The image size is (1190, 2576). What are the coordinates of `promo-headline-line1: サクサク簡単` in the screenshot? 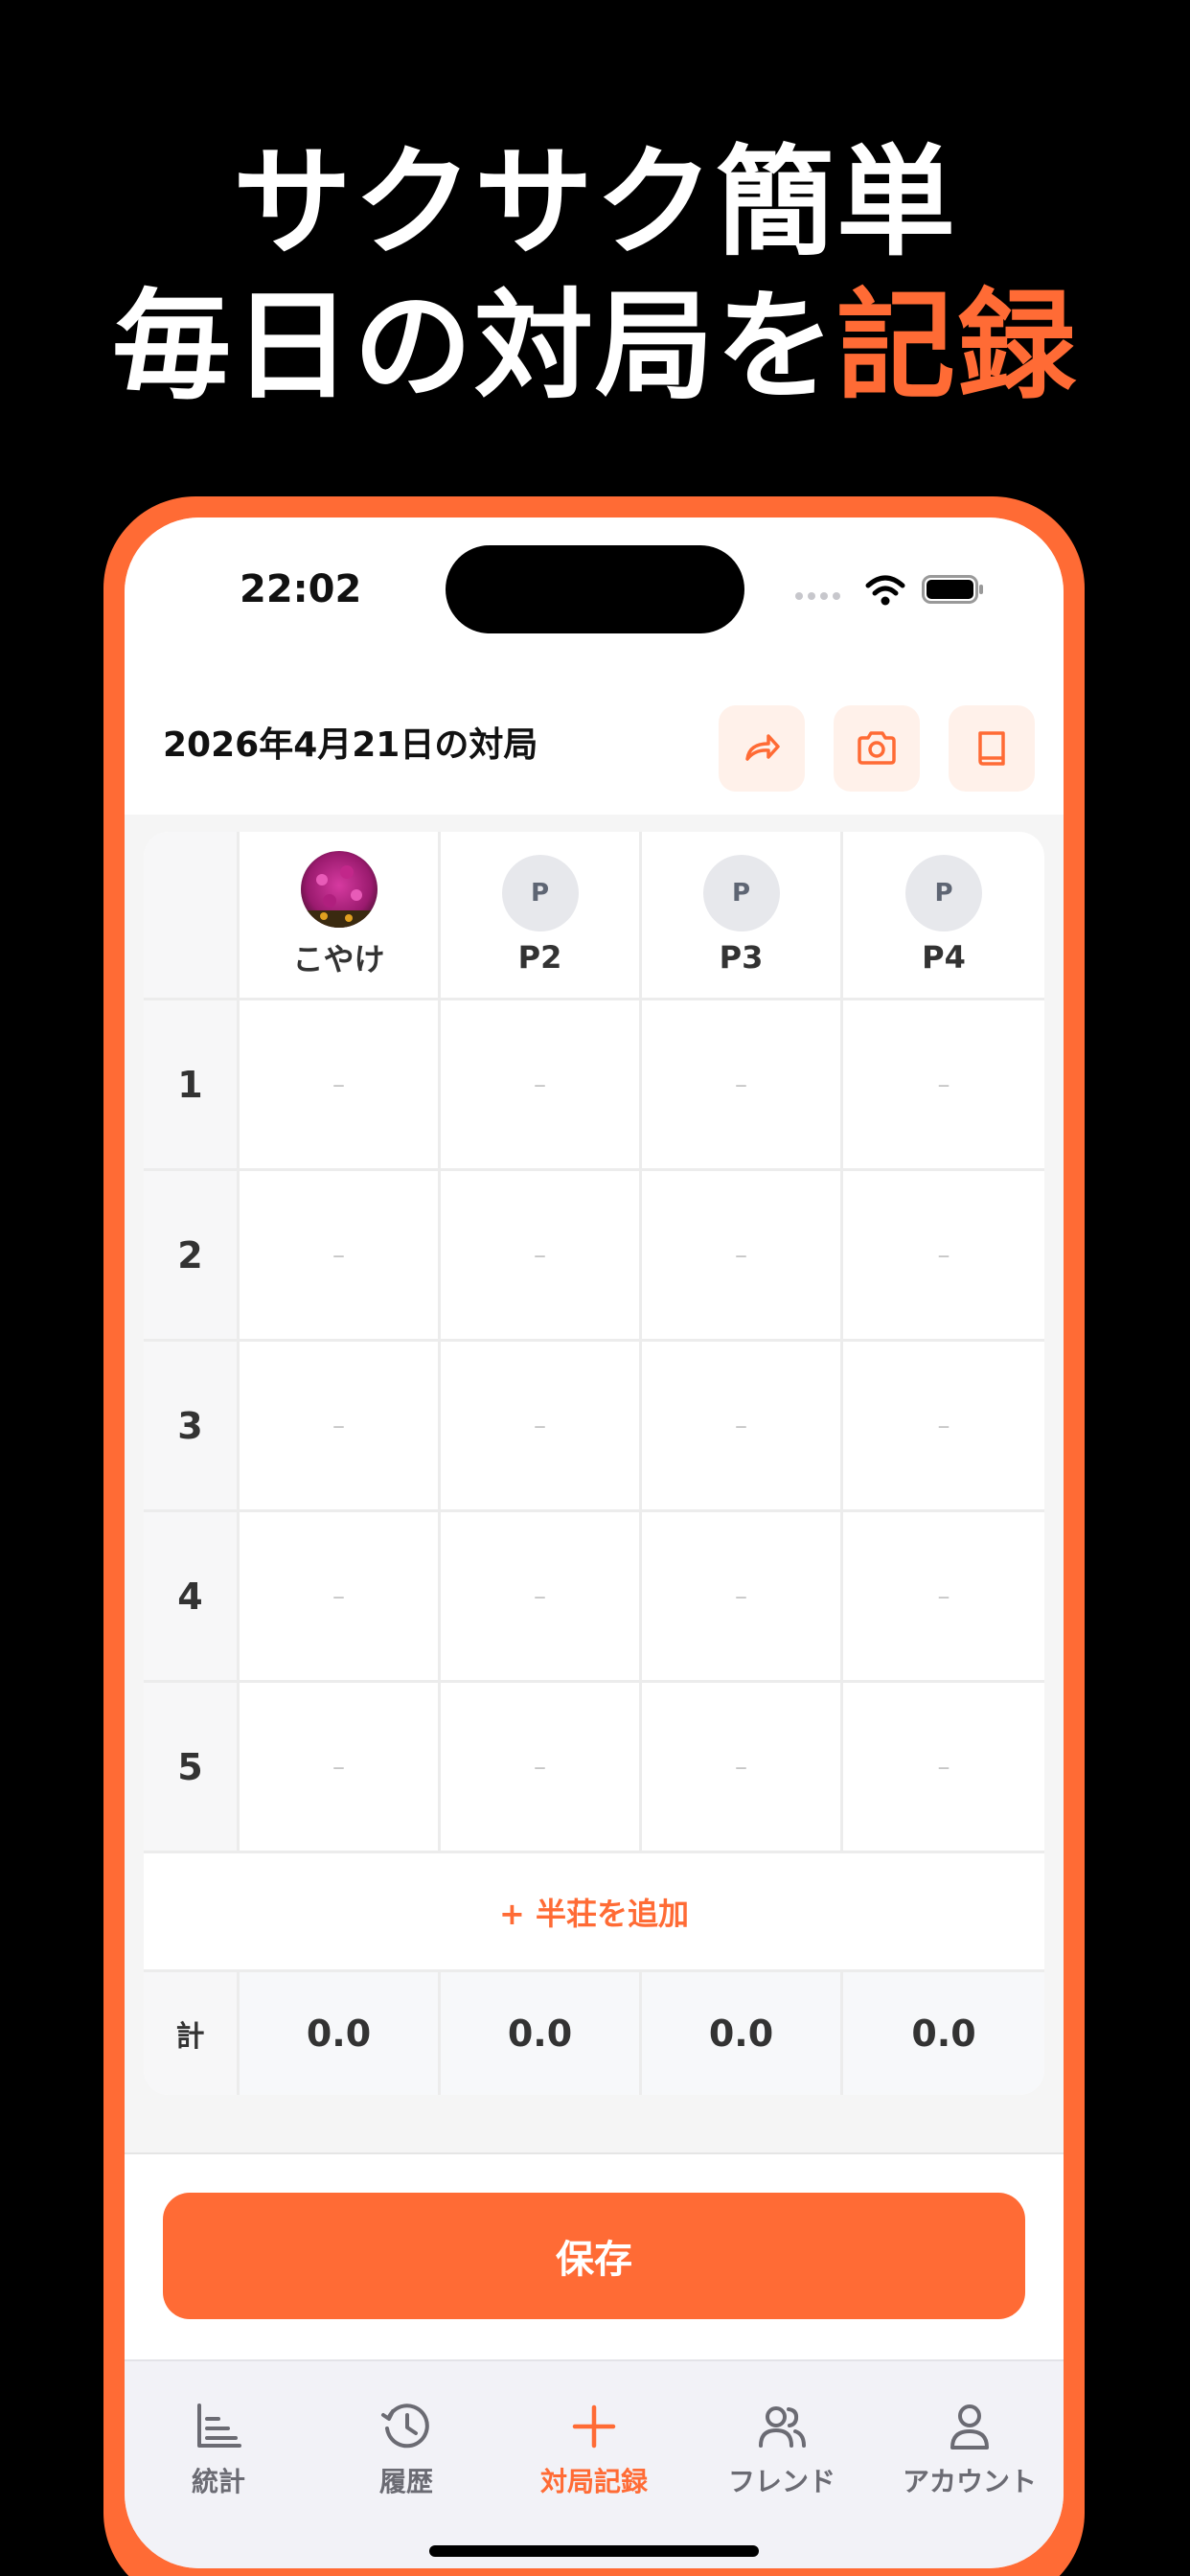 It's located at (594, 203).